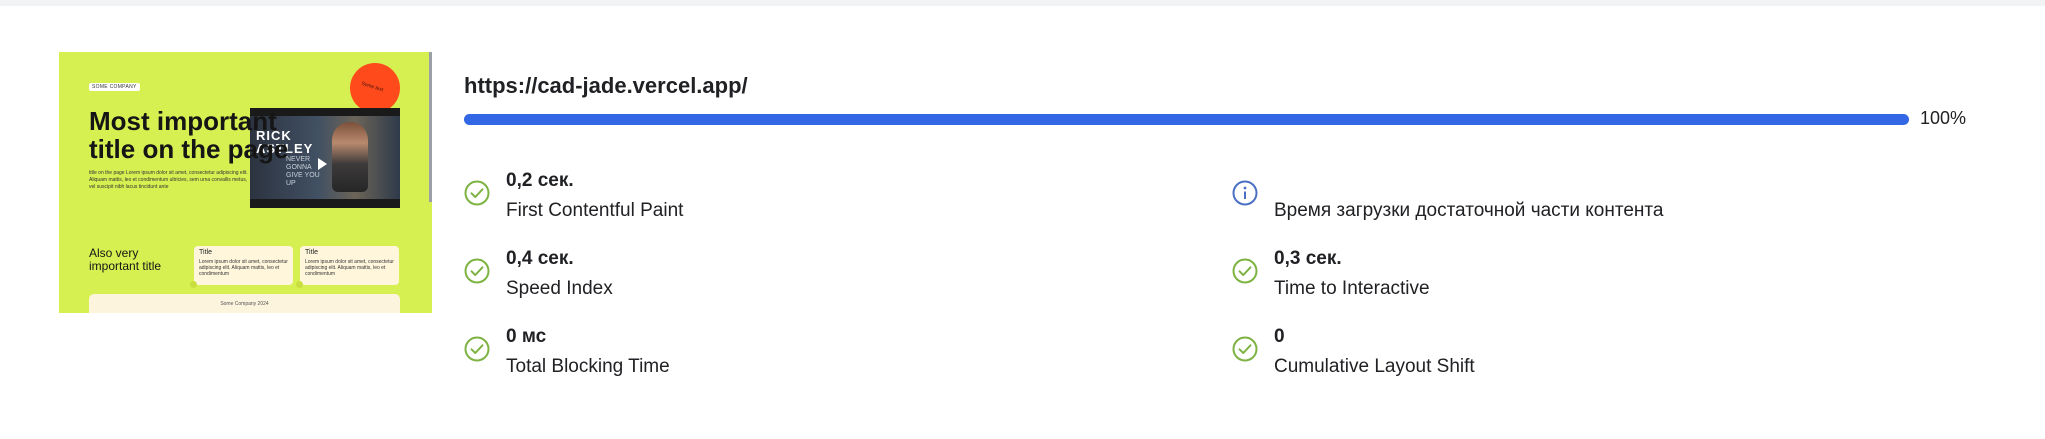  I want to click on metric-label: Speed Index, so click(559, 288).